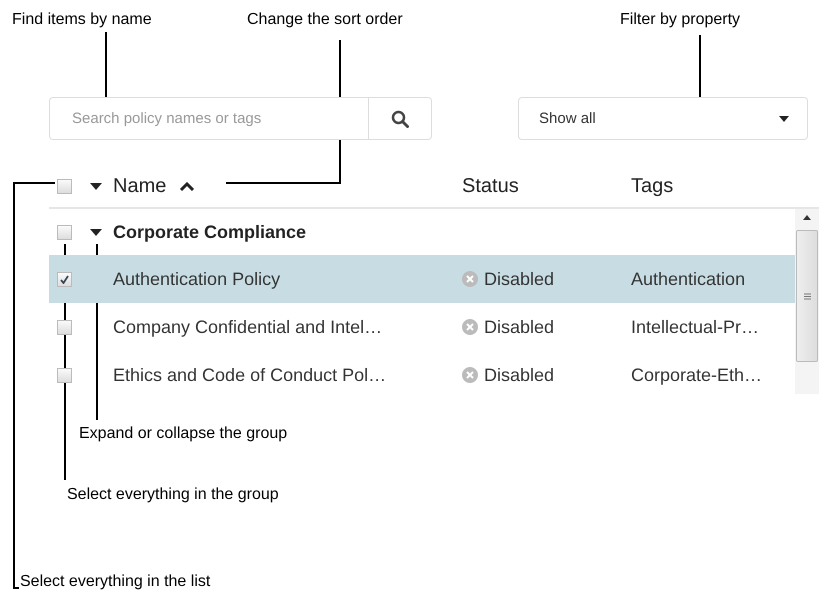 This screenshot has height=595, width=819. What do you see at coordinates (325, 20) in the screenshot?
I see `callout-label: Change the sort order` at bounding box center [325, 20].